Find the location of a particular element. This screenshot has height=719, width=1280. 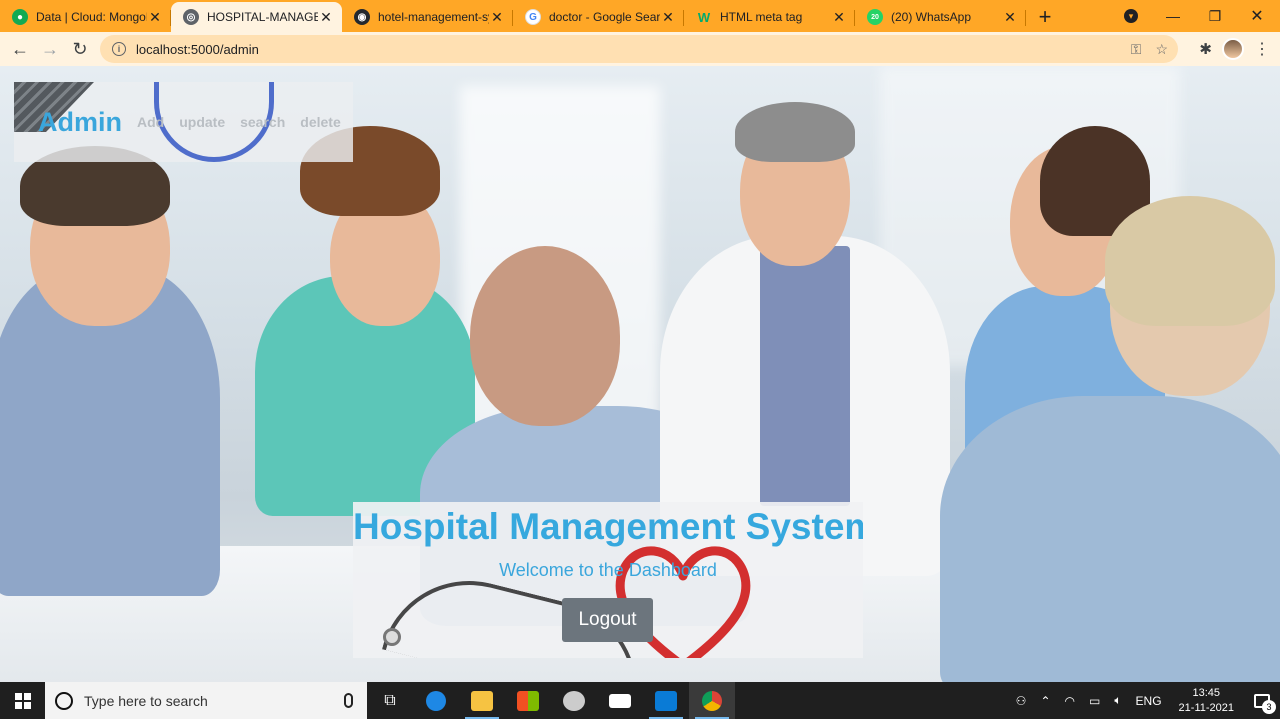

admin-navbar: Admin Add update search delete is located at coordinates (183, 122).